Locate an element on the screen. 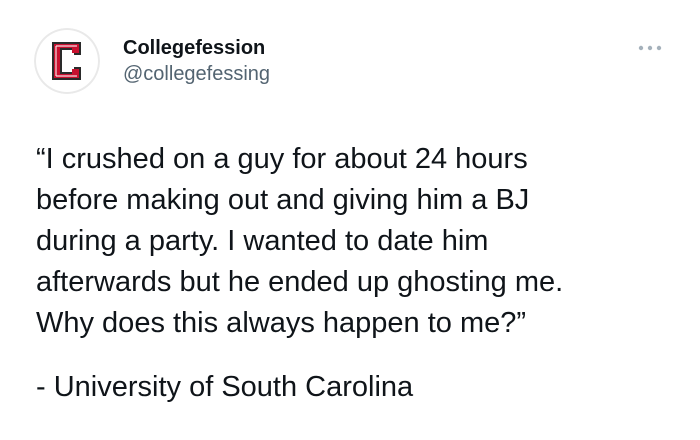 Image resolution: width=700 pixels, height=440 pixels. tweet-signature: - University of South Carolina is located at coordinates (225, 387).